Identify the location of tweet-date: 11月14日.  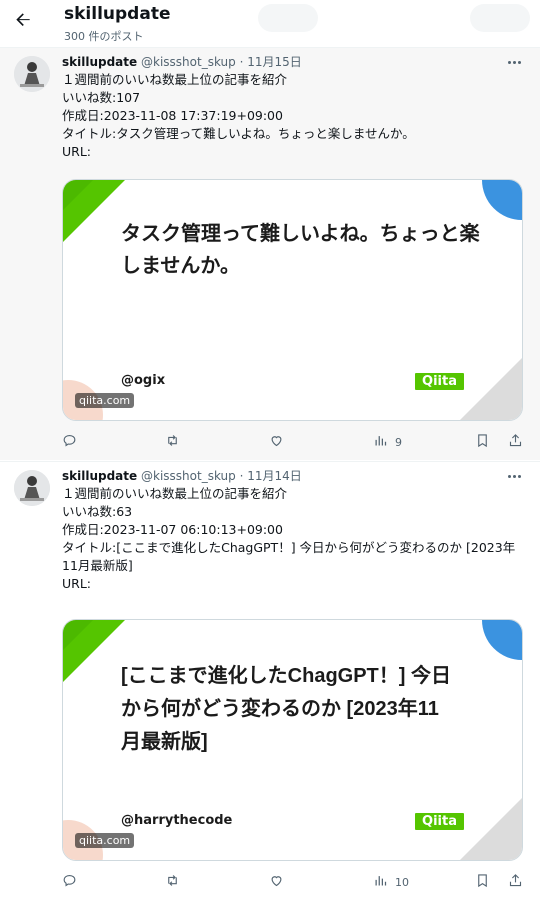
(274, 476).